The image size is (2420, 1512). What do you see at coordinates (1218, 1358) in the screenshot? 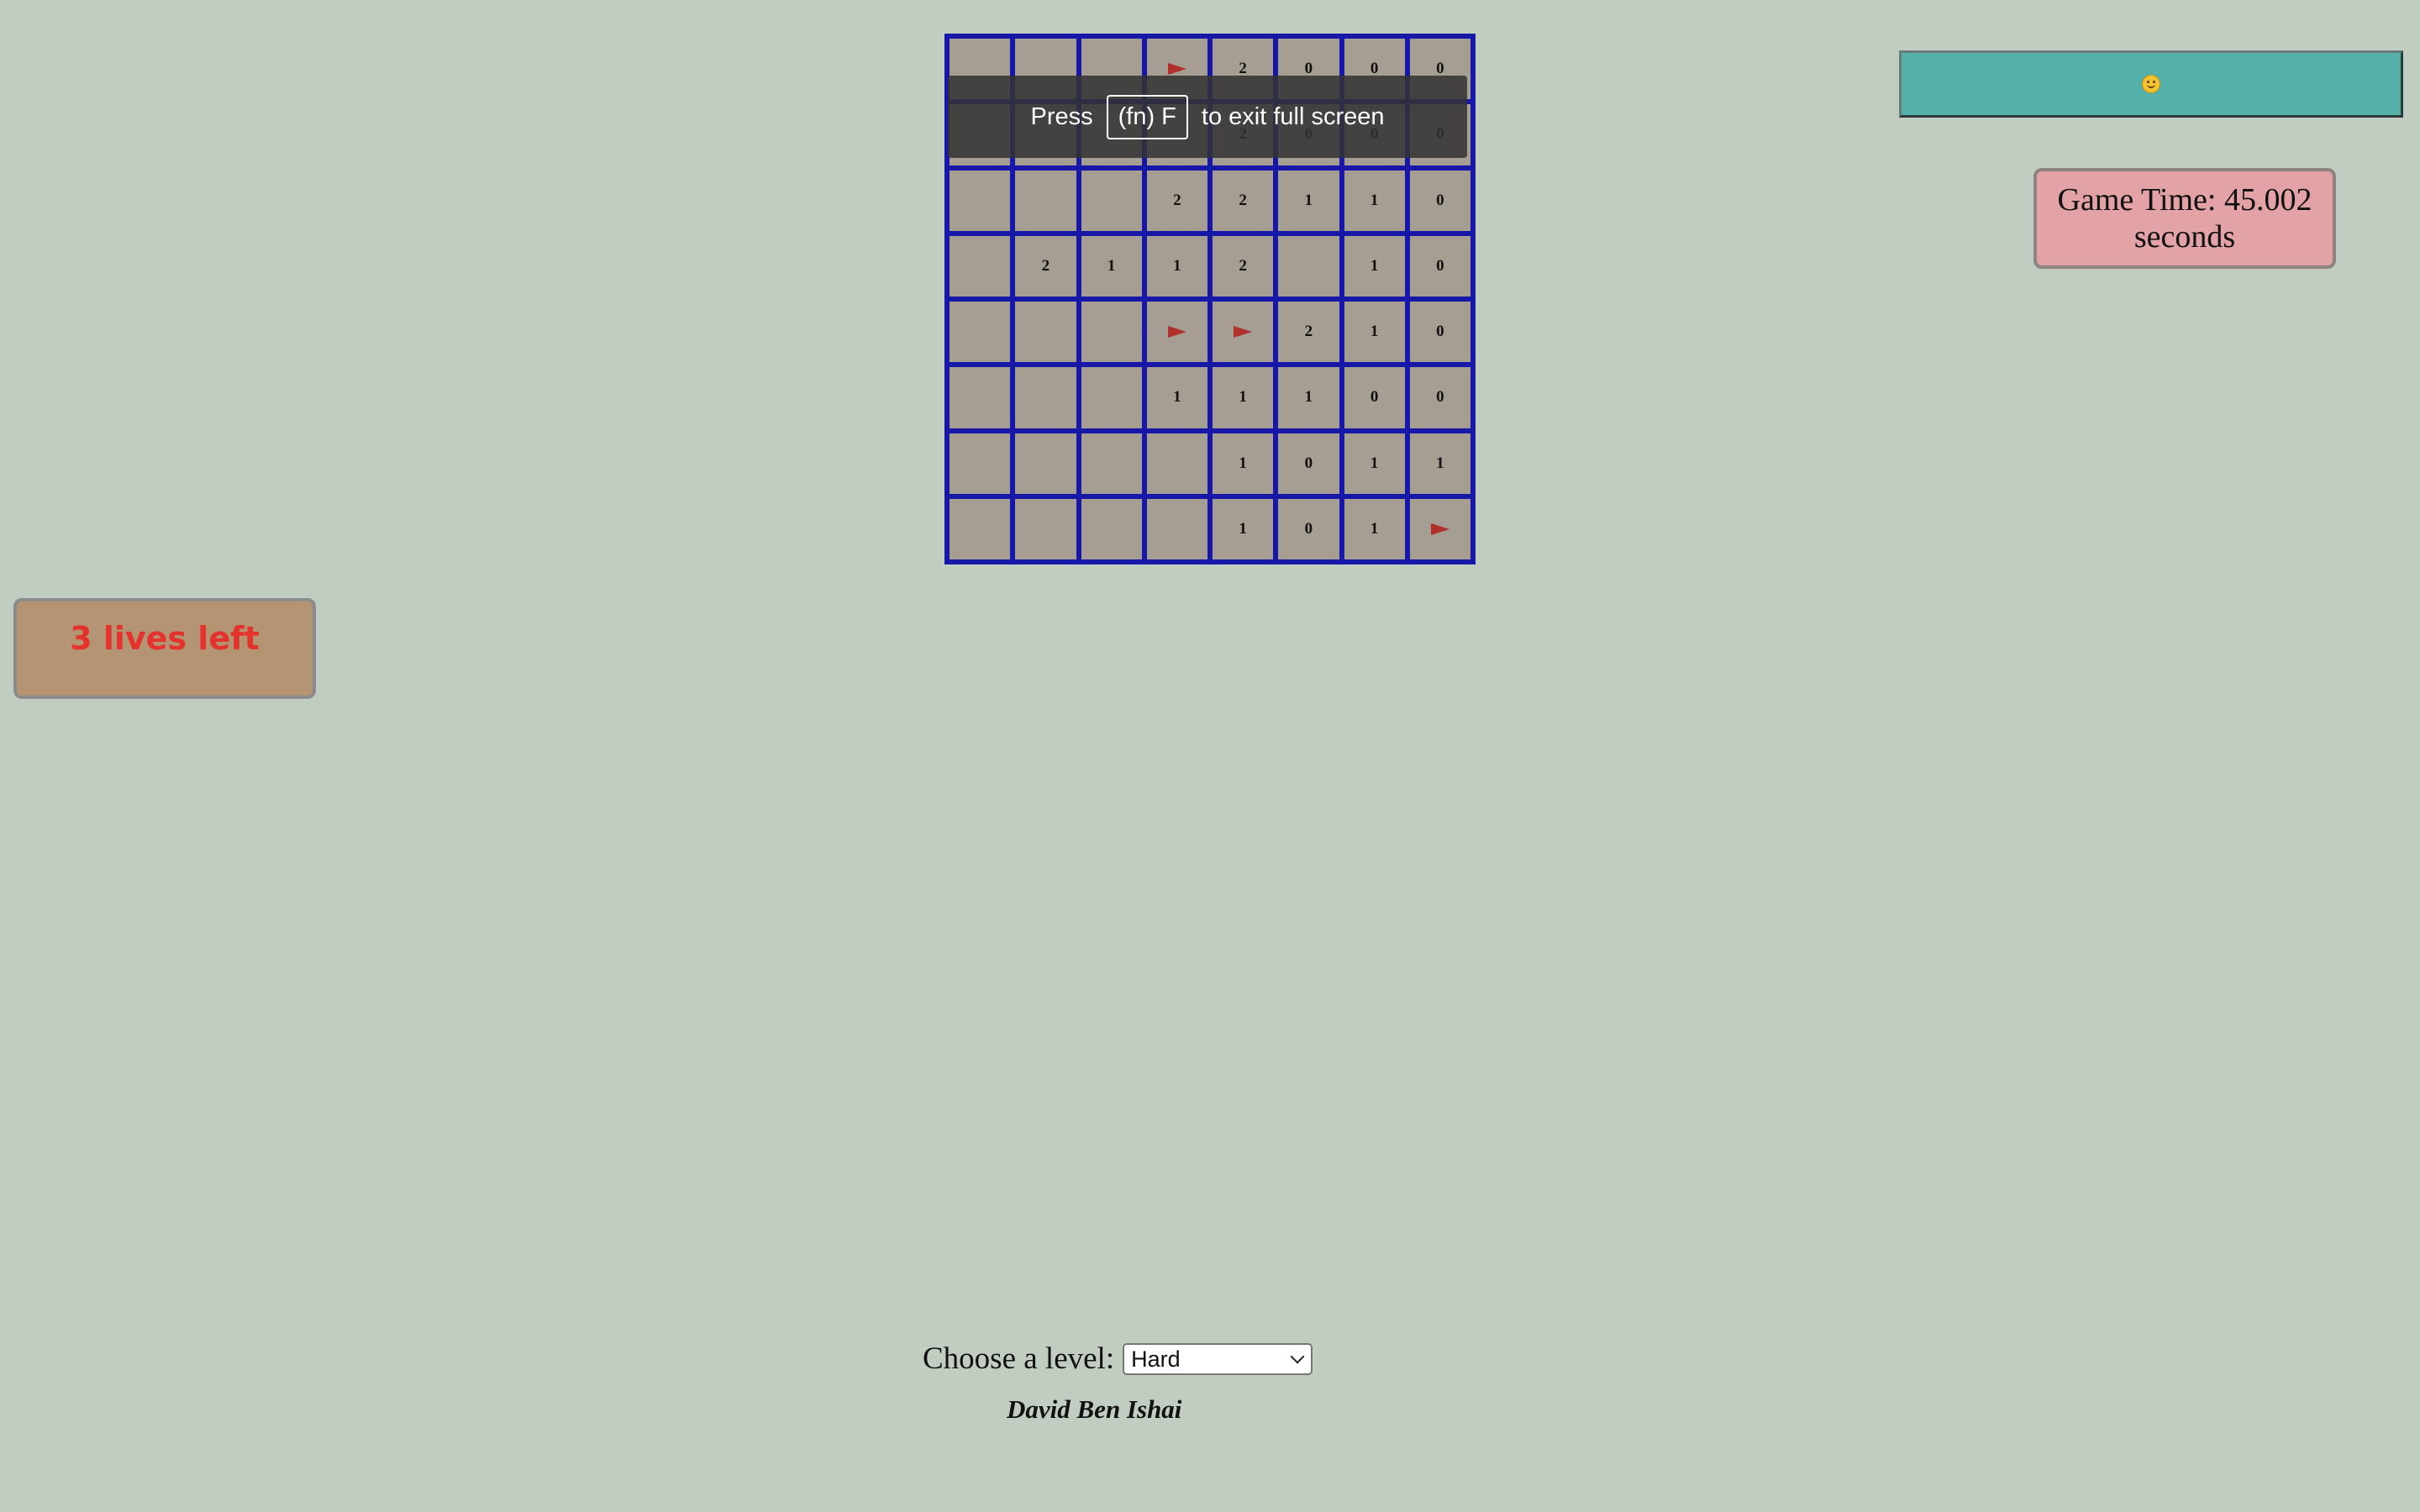
I see `level-select: Hard` at bounding box center [1218, 1358].